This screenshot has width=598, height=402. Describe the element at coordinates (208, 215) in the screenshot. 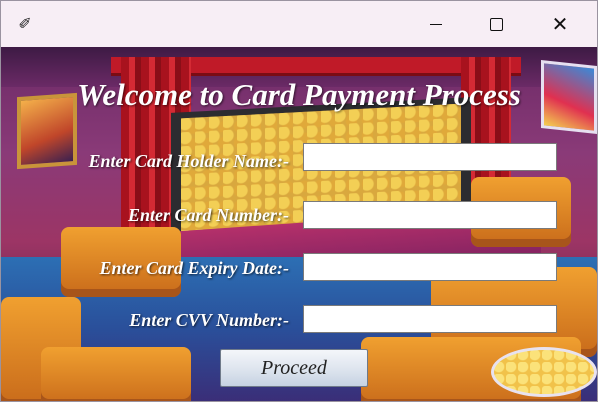

I see `card-number-label: Enter Card Number:-` at that location.